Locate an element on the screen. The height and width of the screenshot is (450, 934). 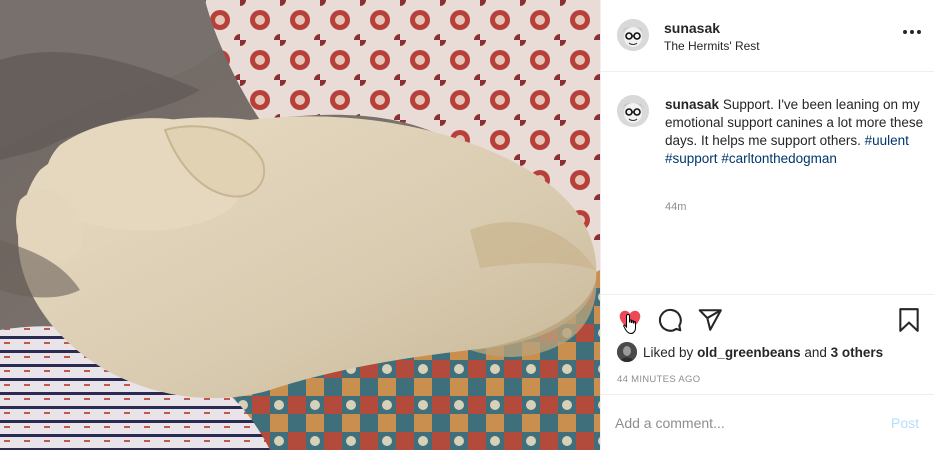
liked-by-and: and is located at coordinates (815, 352).